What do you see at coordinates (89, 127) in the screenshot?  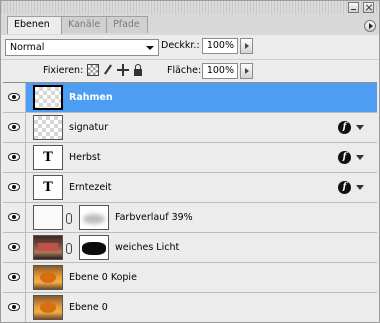 I see `layer-name: signatur` at bounding box center [89, 127].